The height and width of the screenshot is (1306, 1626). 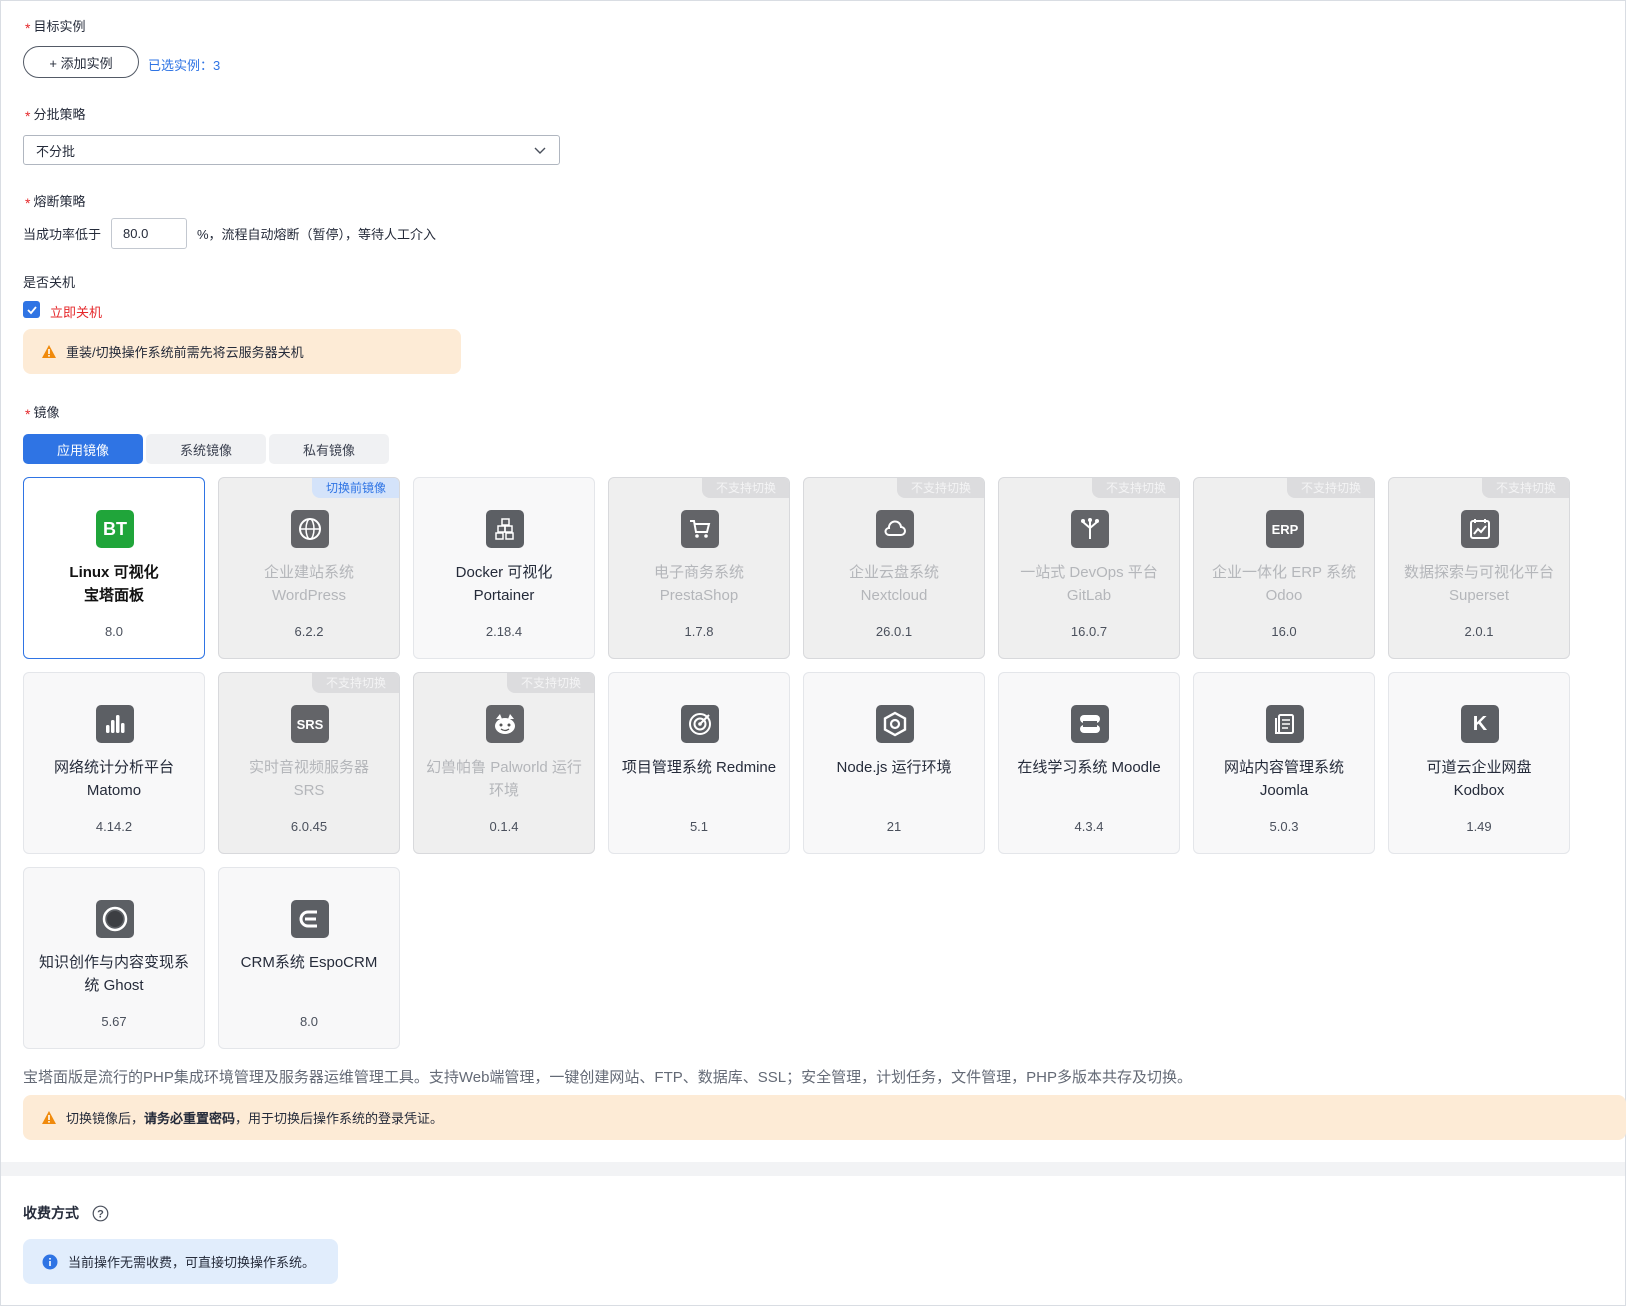 What do you see at coordinates (699, 631) in the screenshot?
I see `image-card-version: 1.7.8` at bounding box center [699, 631].